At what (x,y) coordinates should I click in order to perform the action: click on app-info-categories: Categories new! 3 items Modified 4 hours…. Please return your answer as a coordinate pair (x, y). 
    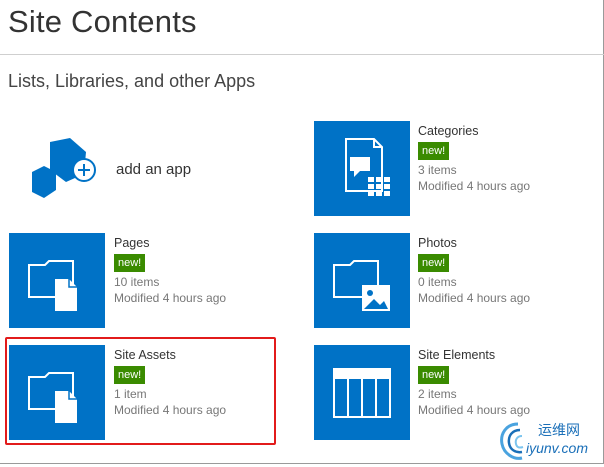
    Looking at the image, I should click on (474, 158).